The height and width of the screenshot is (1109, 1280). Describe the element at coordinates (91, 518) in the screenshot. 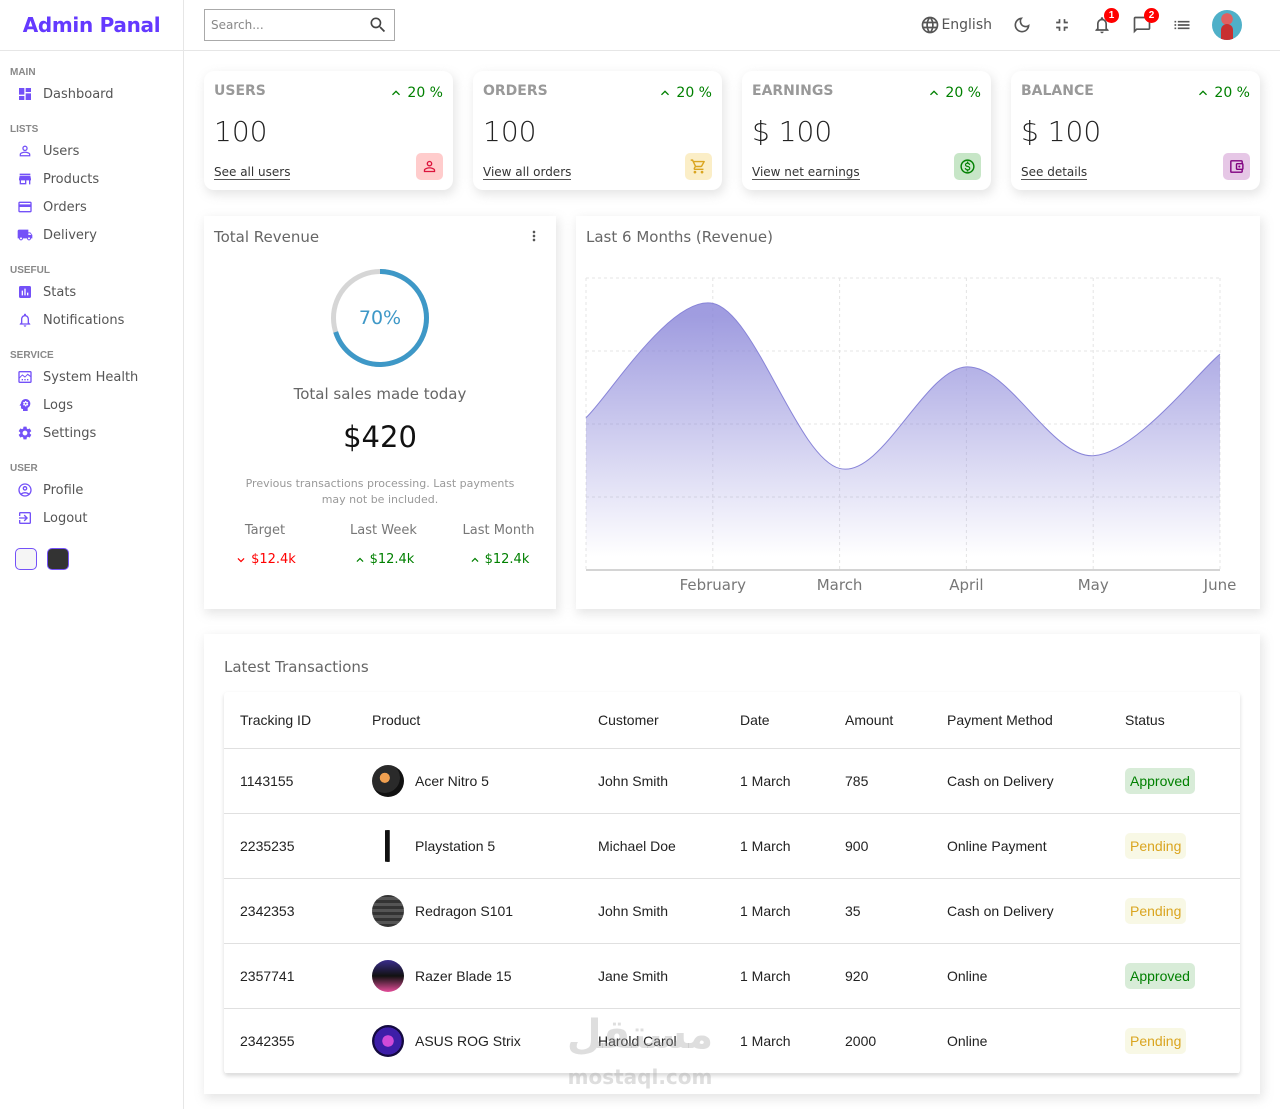

I see `sidebar-item-logout: Logout` at that location.